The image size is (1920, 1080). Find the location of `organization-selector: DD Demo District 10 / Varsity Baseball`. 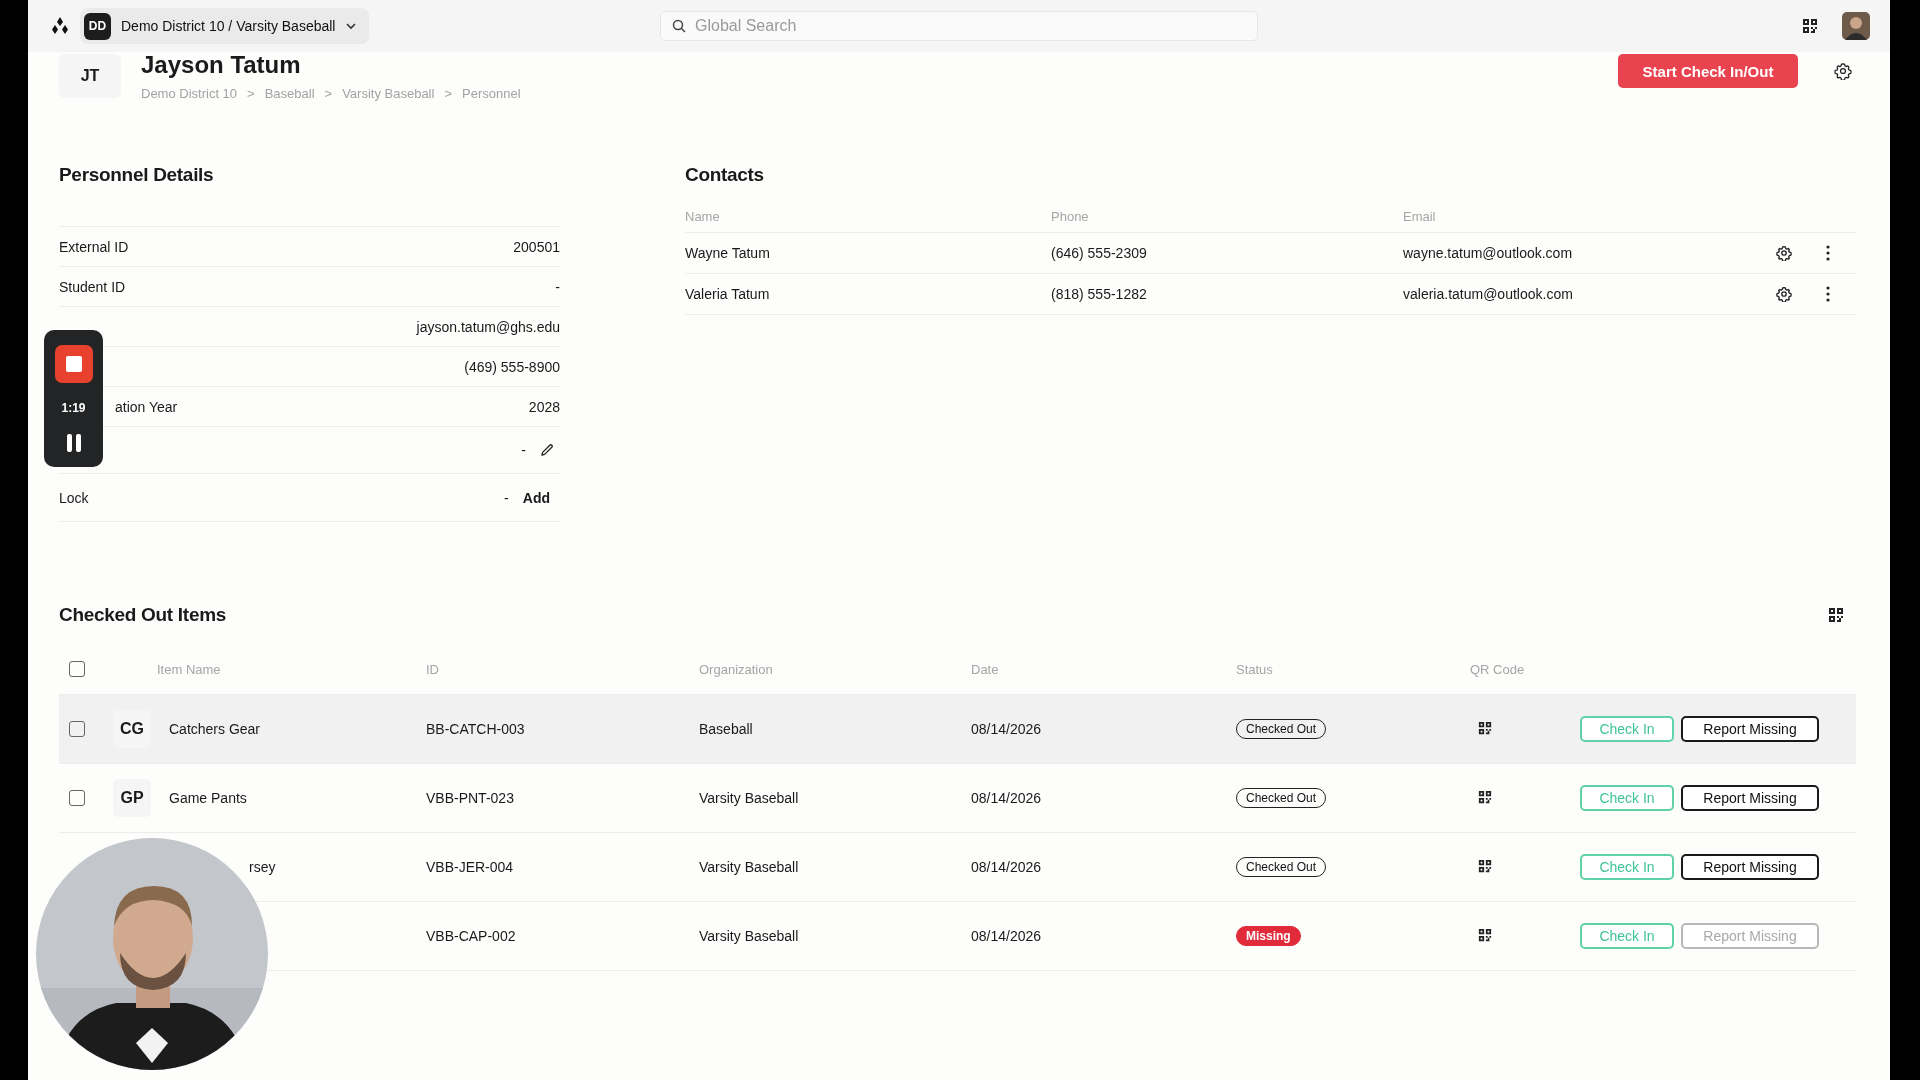

organization-selector: DD Demo District 10 / Varsity Baseball is located at coordinates (225, 26).